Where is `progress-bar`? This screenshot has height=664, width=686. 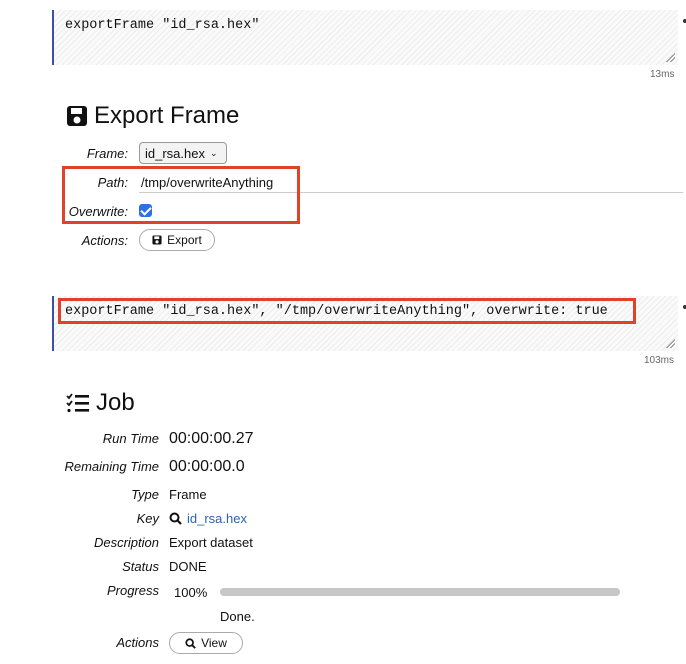
progress-bar is located at coordinates (420, 592).